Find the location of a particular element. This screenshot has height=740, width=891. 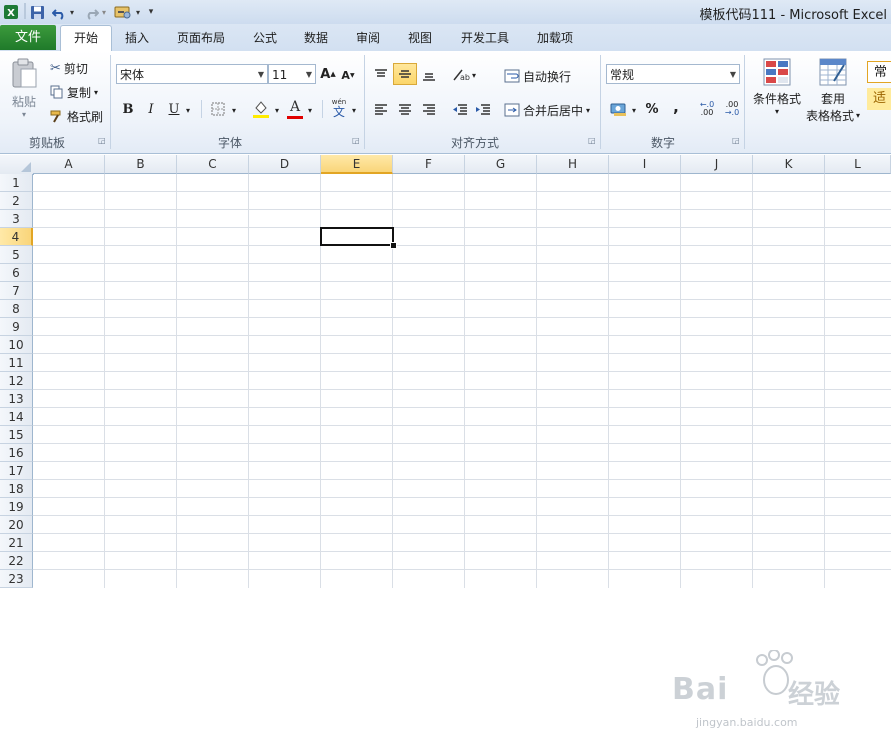

column-header-b: B is located at coordinates (141, 164).